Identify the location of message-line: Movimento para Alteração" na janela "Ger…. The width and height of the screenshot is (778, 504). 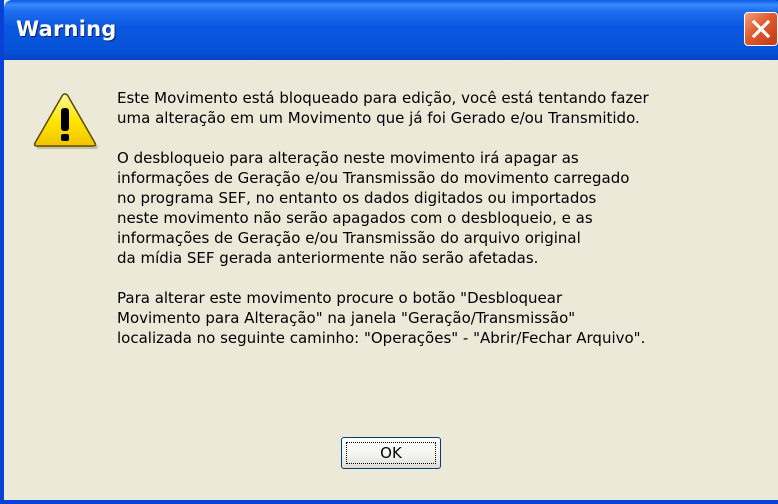
(346, 318).